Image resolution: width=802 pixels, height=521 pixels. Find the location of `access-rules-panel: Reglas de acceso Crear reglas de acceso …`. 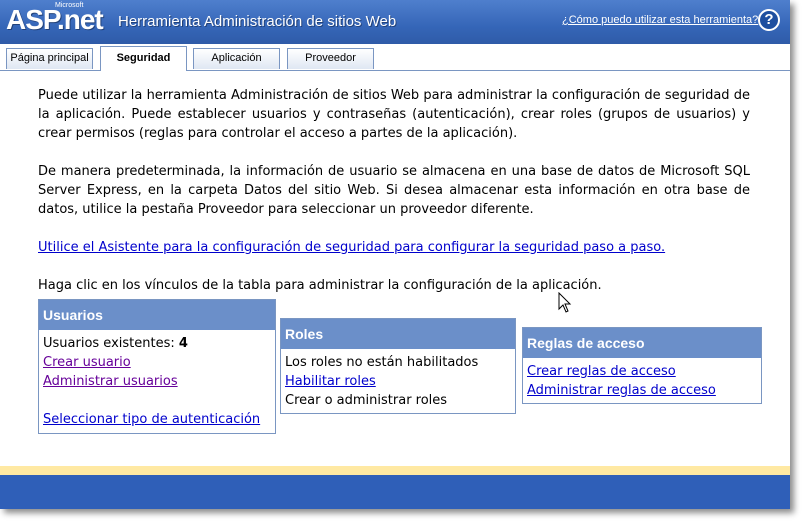

access-rules-panel: Reglas de acceso Crear reglas de acceso … is located at coordinates (642, 365).